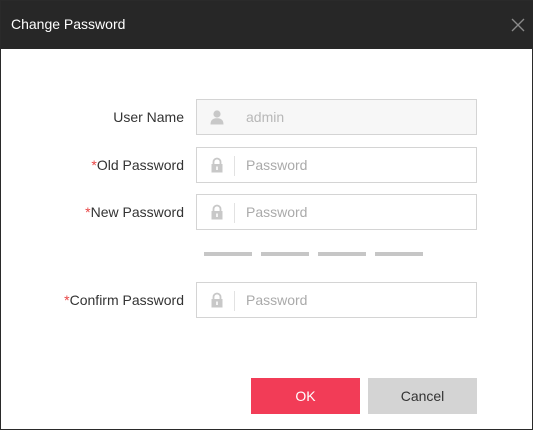  I want to click on confirm-password-row: *Confirm Password, so click(267, 300).